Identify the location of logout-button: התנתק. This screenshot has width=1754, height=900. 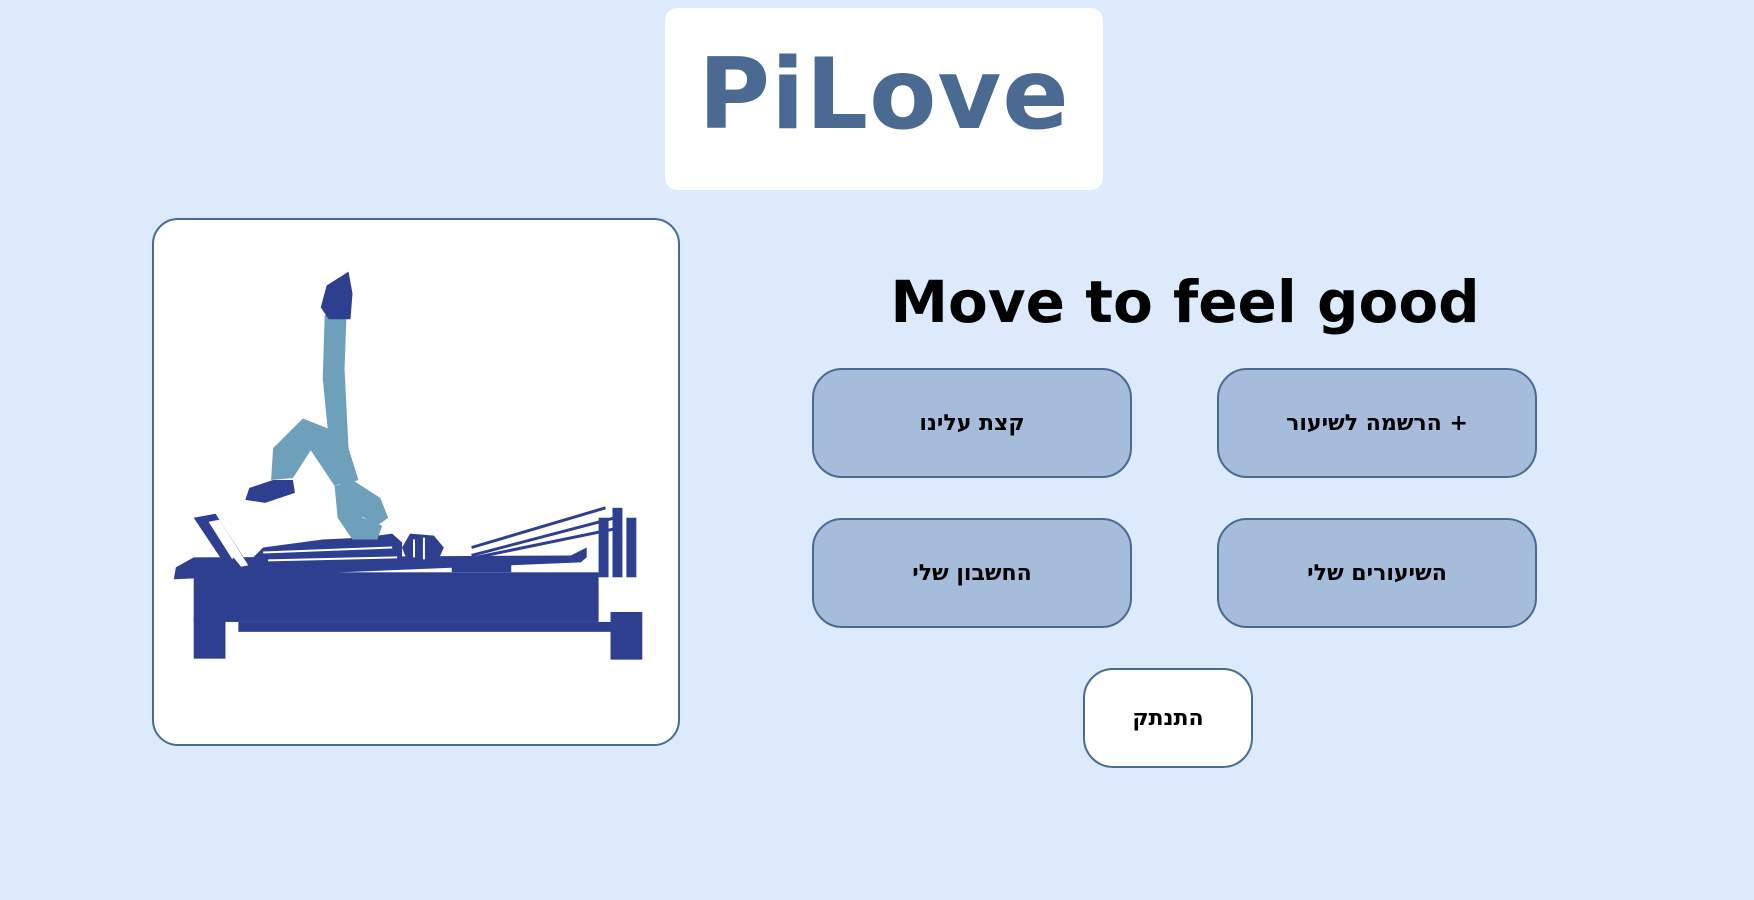
(1168, 718).